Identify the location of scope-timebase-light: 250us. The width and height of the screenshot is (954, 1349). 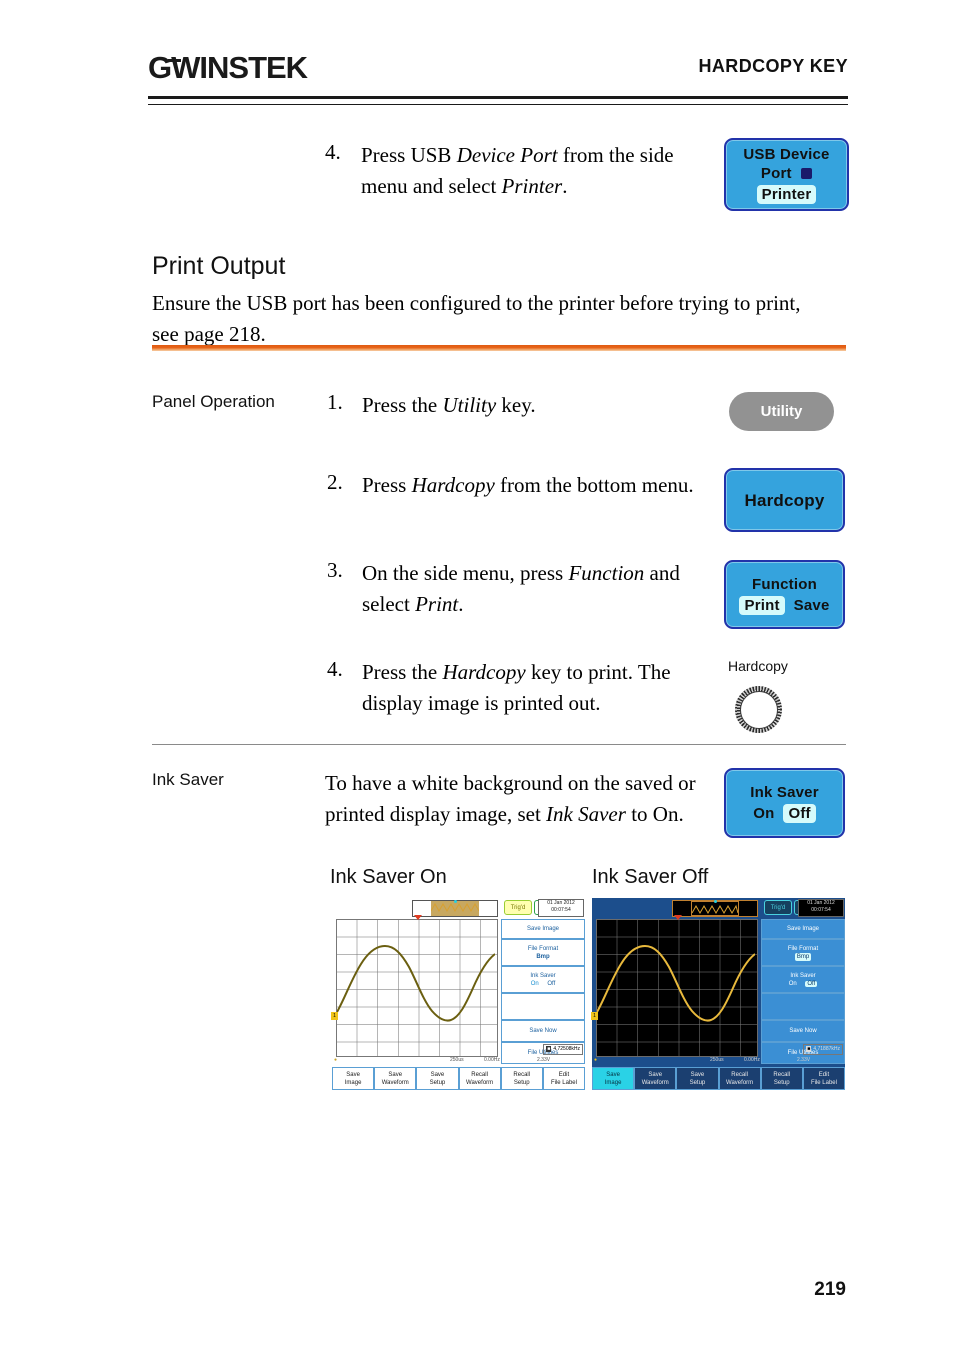
(457, 1060).